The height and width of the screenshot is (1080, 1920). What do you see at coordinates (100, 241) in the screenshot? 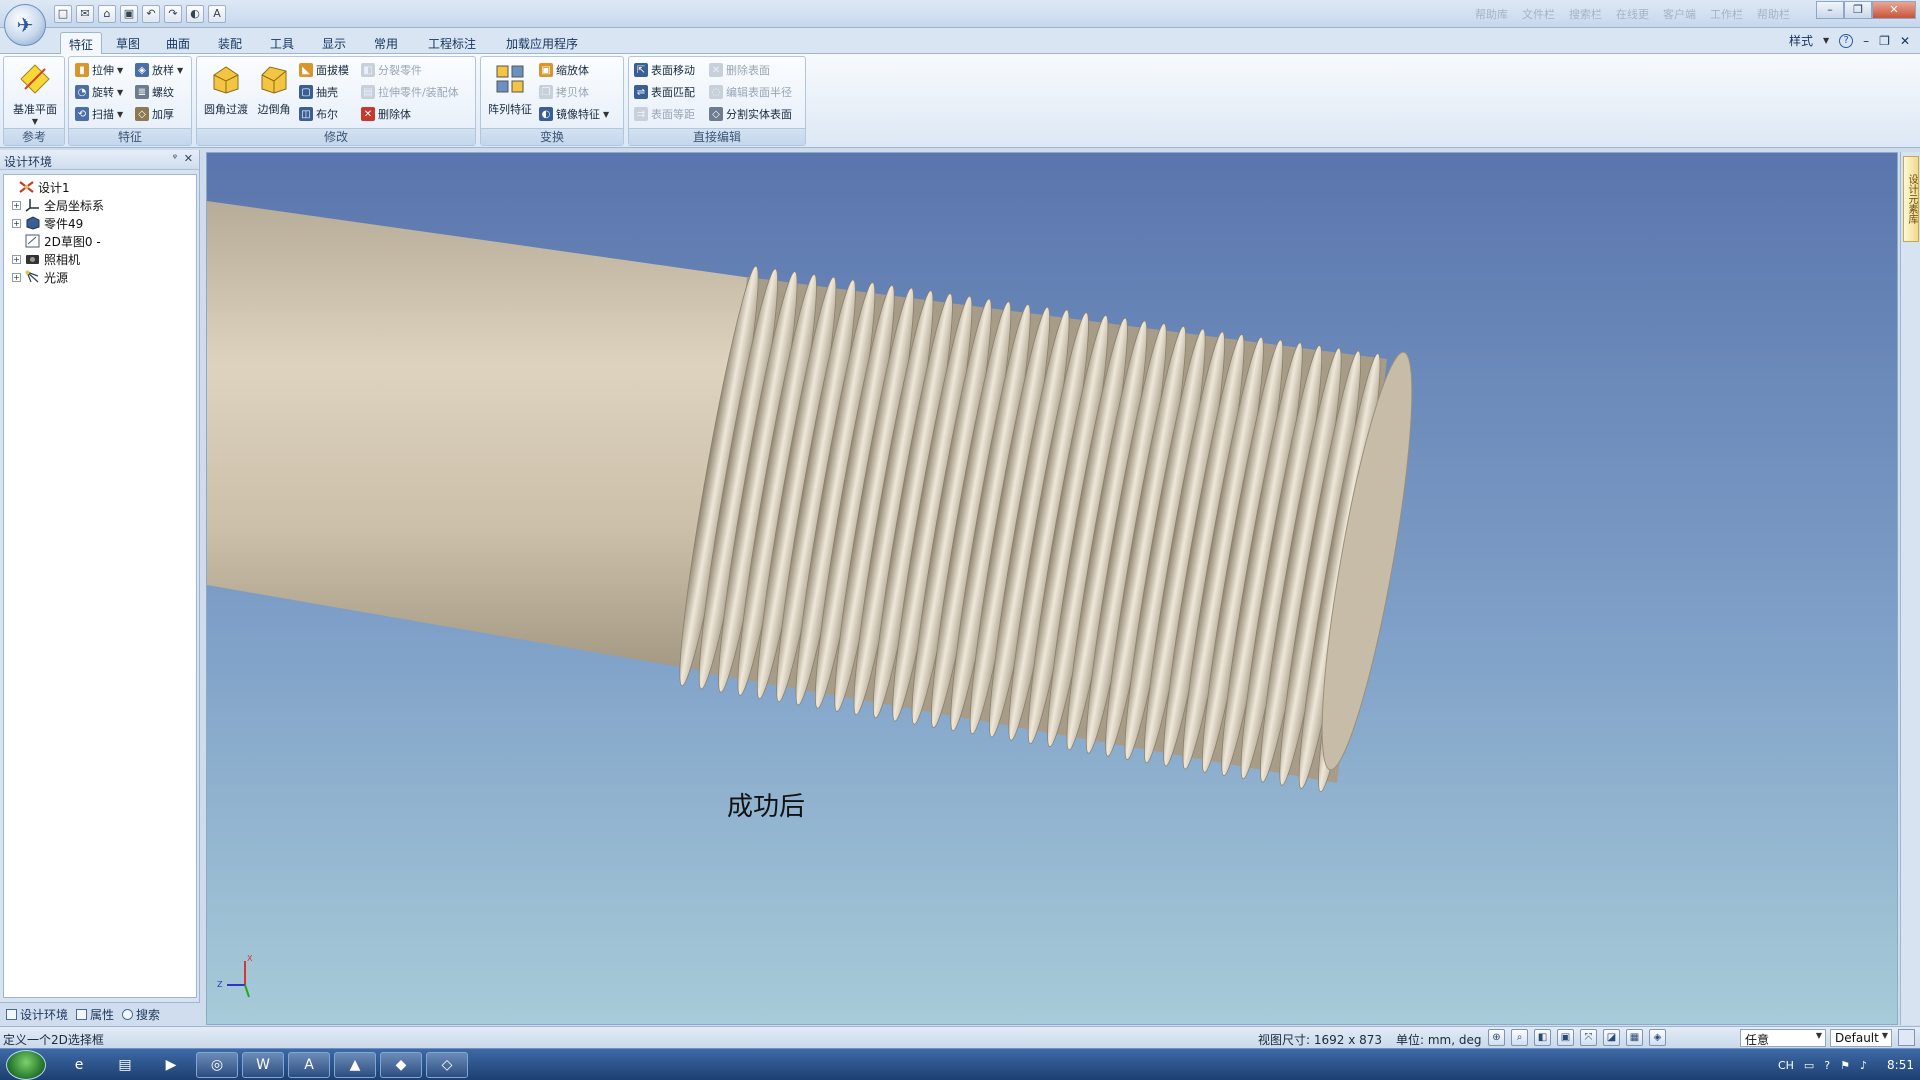
I see `tree-item-sketch: 2D草图0 -` at bounding box center [100, 241].